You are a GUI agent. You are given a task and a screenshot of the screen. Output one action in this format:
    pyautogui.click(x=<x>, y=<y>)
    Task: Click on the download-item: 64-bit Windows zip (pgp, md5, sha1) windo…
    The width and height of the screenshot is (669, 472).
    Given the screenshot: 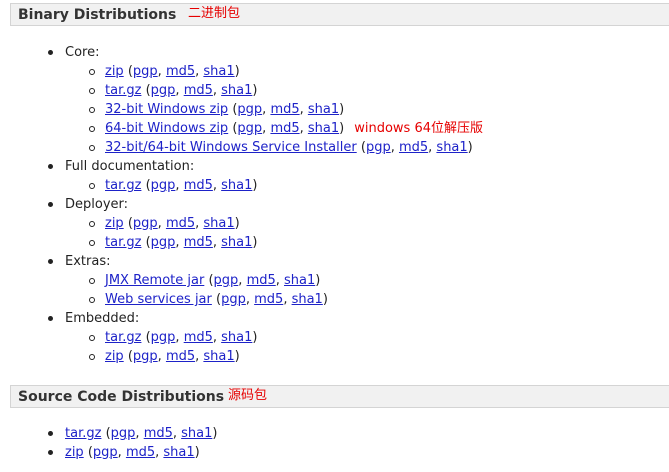 What is the action you would take?
    pyautogui.click(x=286, y=129)
    